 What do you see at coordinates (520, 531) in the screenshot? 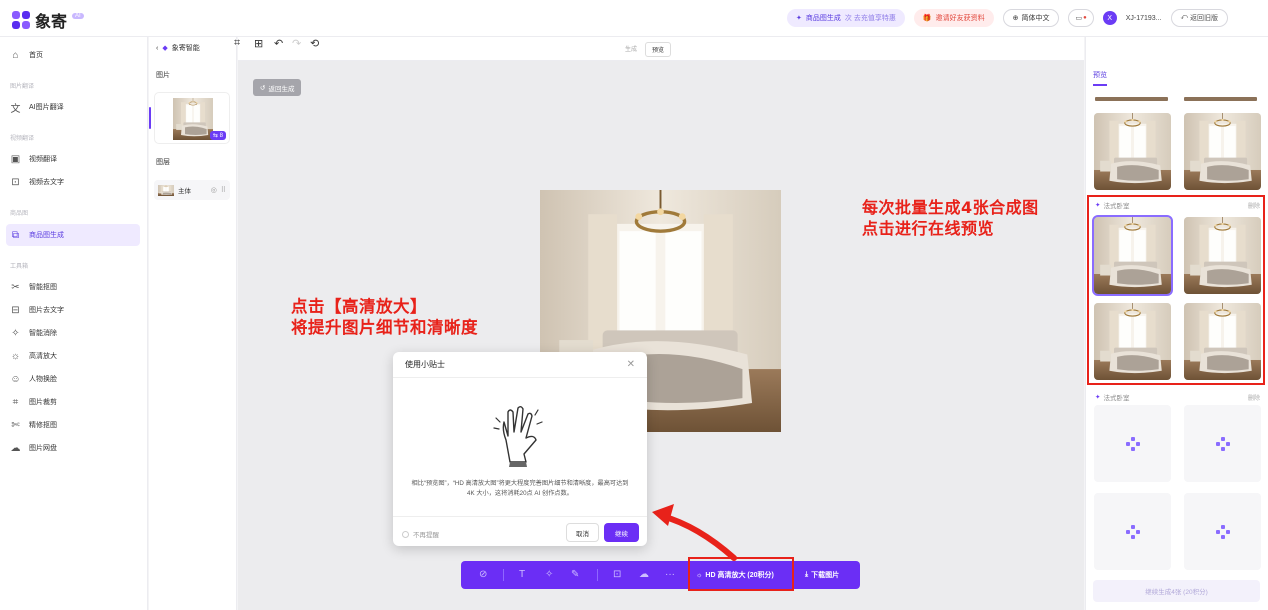
I see `dialog-footer: 不再提醒 取消 继续` at bounding box center [520, 531].